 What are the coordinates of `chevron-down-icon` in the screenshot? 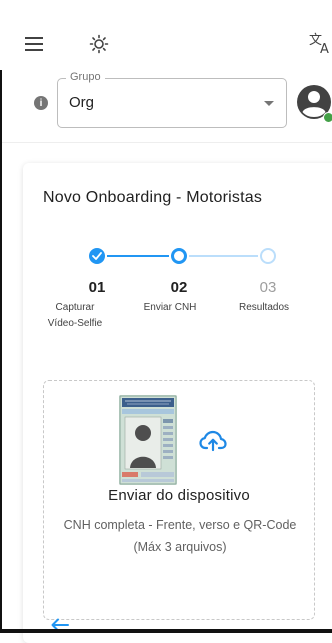 It's located at (269, 103).